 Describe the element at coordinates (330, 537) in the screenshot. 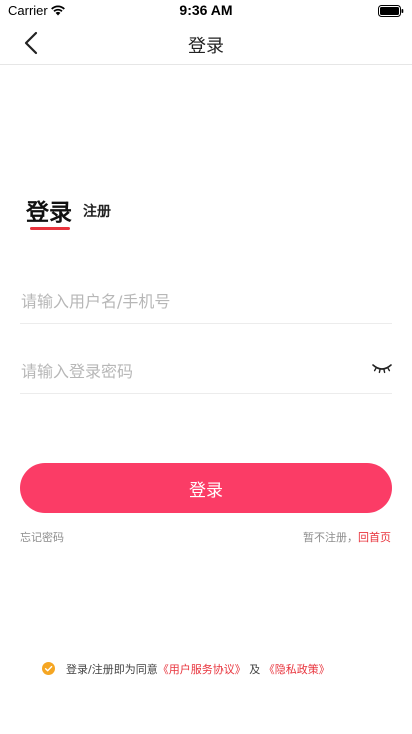

I see `skip-register-text: 暂不注册，` at that location.